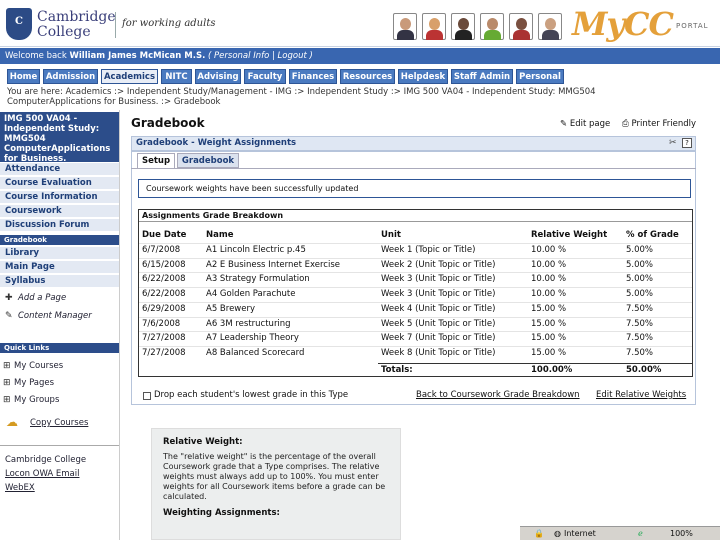 The height and width of the screenshot is (540, 720). I want to click on zone-label: Internet, so click(580, 533).